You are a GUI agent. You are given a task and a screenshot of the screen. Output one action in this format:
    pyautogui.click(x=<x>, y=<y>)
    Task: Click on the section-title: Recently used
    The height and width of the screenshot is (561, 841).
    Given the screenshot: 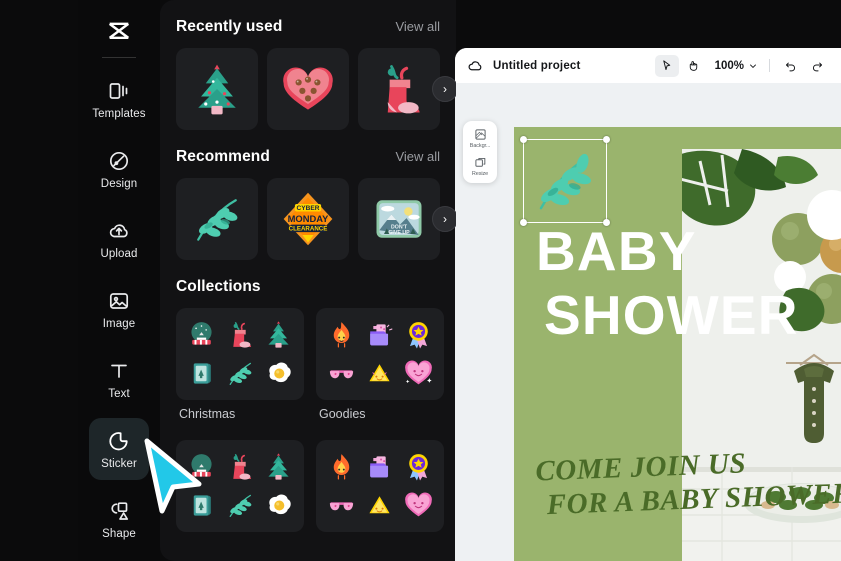 What is the action you would take?
    pyautogui.click(x=229, y=26)
    